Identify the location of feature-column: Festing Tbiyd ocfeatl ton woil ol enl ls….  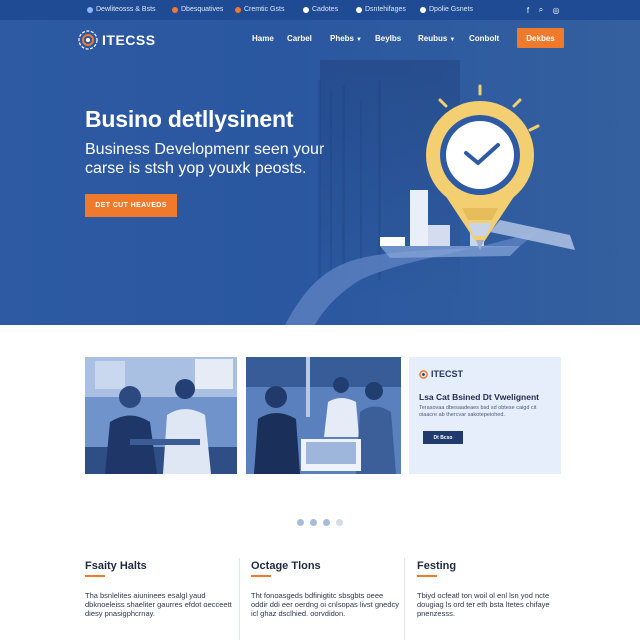
(492, 589).